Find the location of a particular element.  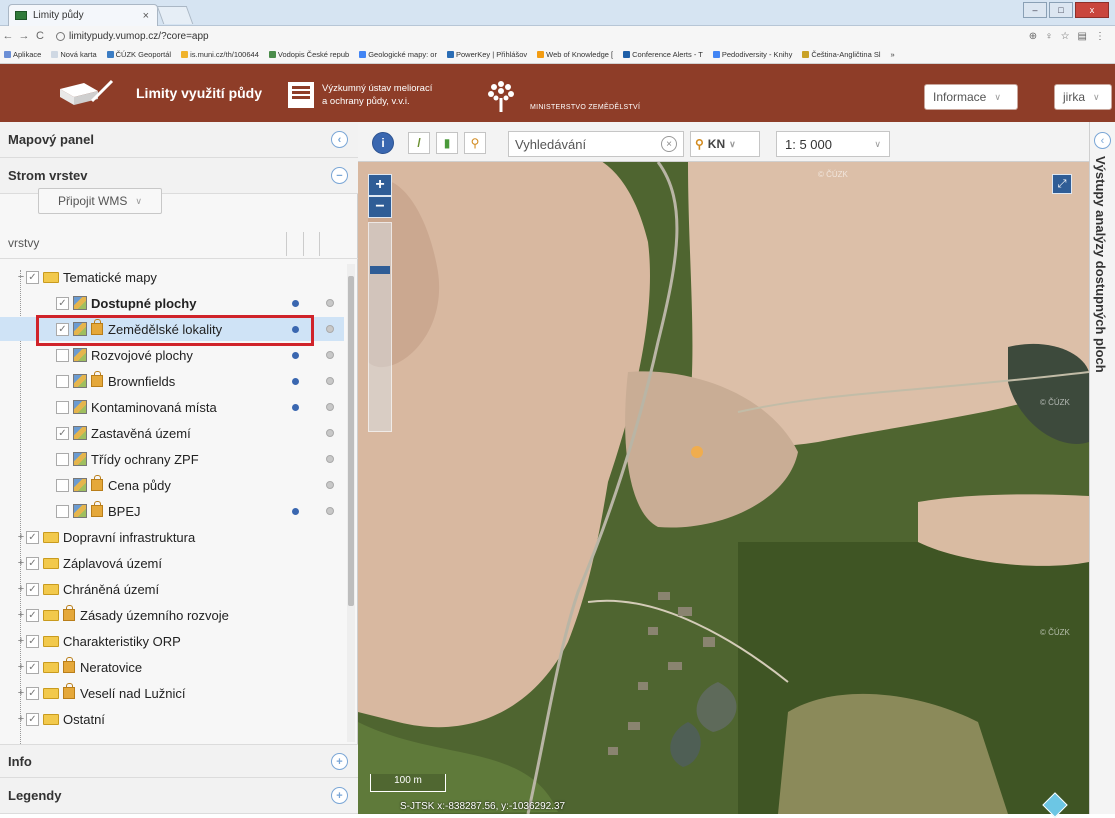

expand-legend-icon: + is located at coordinates (339, 795).